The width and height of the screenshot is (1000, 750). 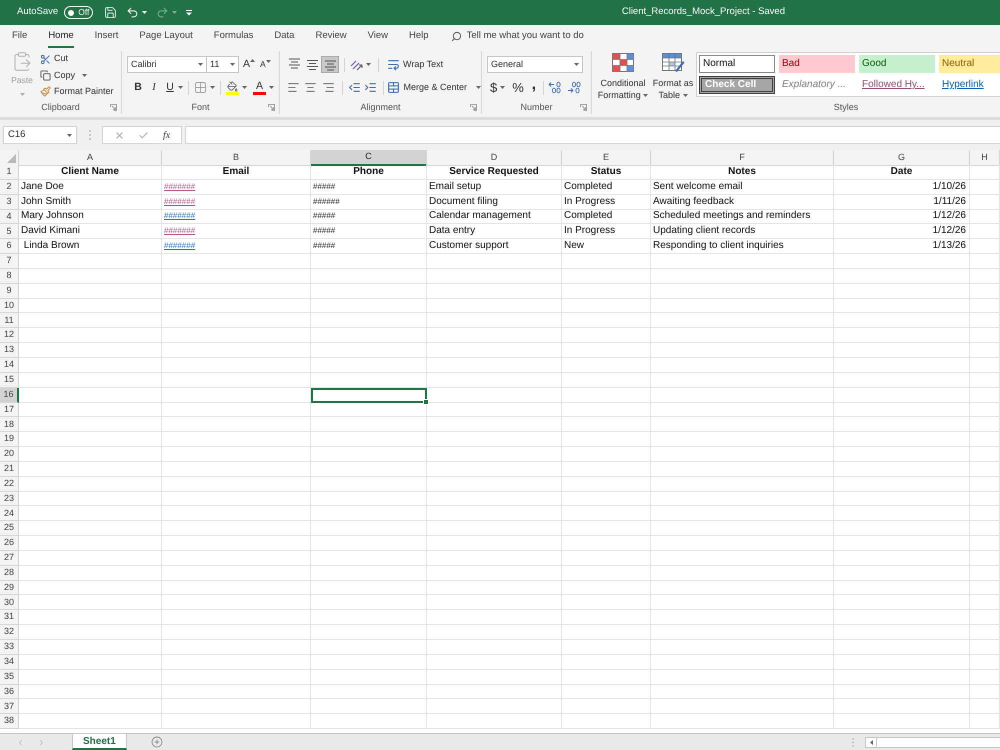 I want to click on wrap-text-button: Wrap Text, so click(x=415, y=65).